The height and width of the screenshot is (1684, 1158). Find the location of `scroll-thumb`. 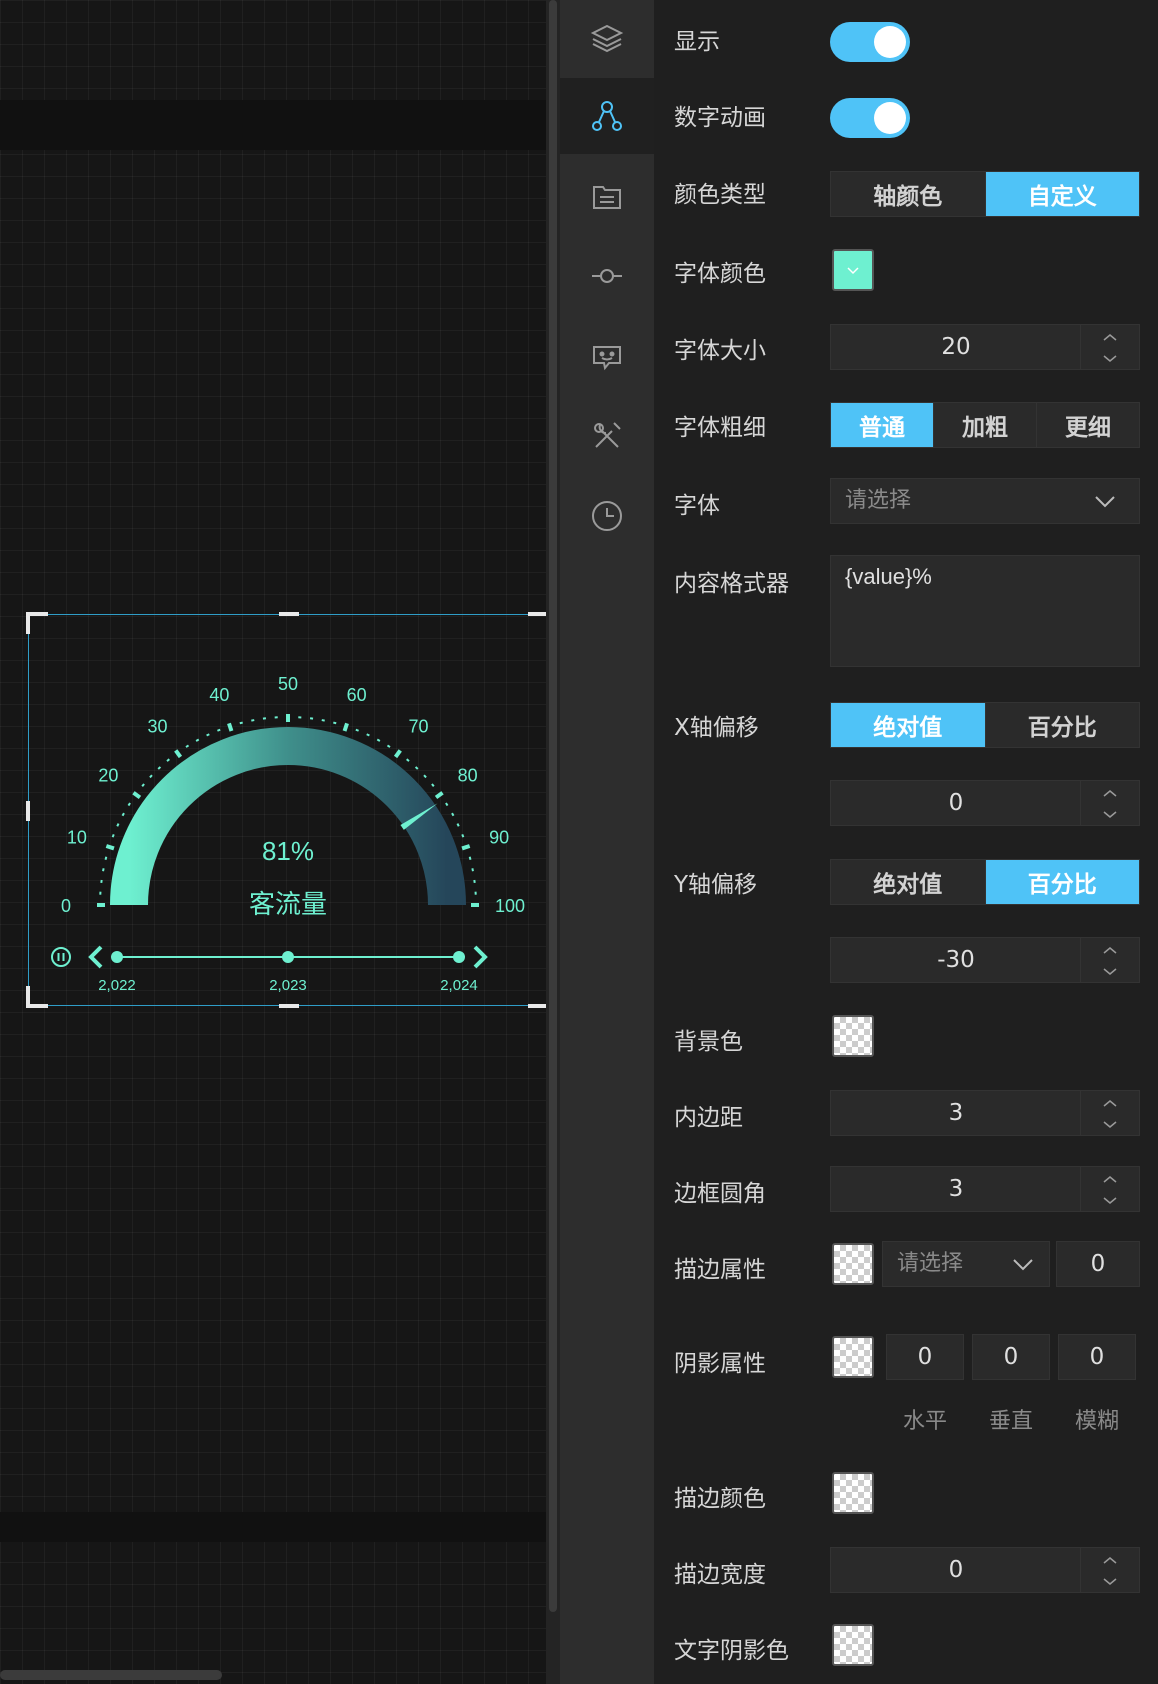

scroll-thumb is located at coordinates (553, 806).